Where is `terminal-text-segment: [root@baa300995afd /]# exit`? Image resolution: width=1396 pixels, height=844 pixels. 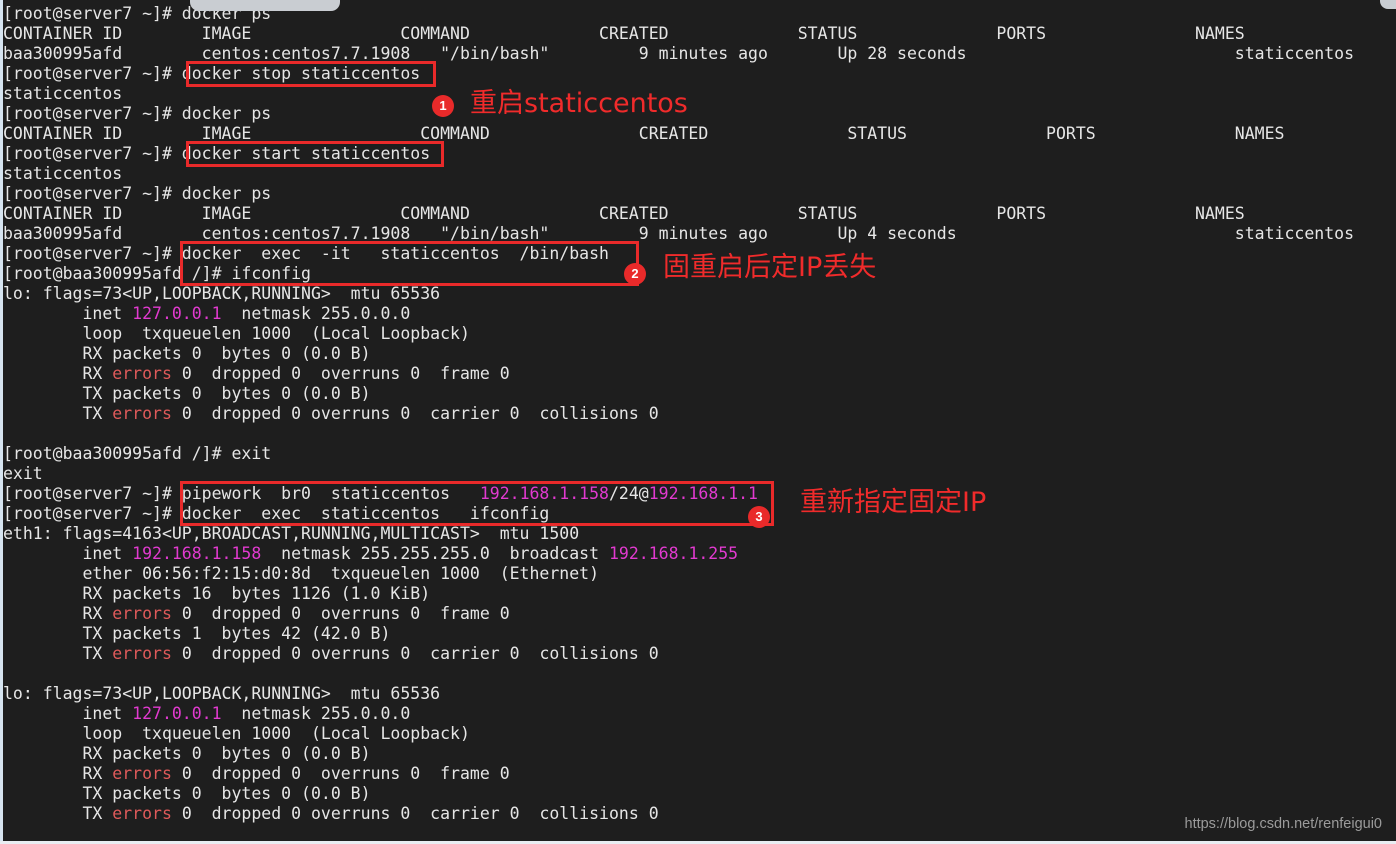 terminal-text-segment: [root@baa300995afd /]# exit is located at coordinates (137, 453).